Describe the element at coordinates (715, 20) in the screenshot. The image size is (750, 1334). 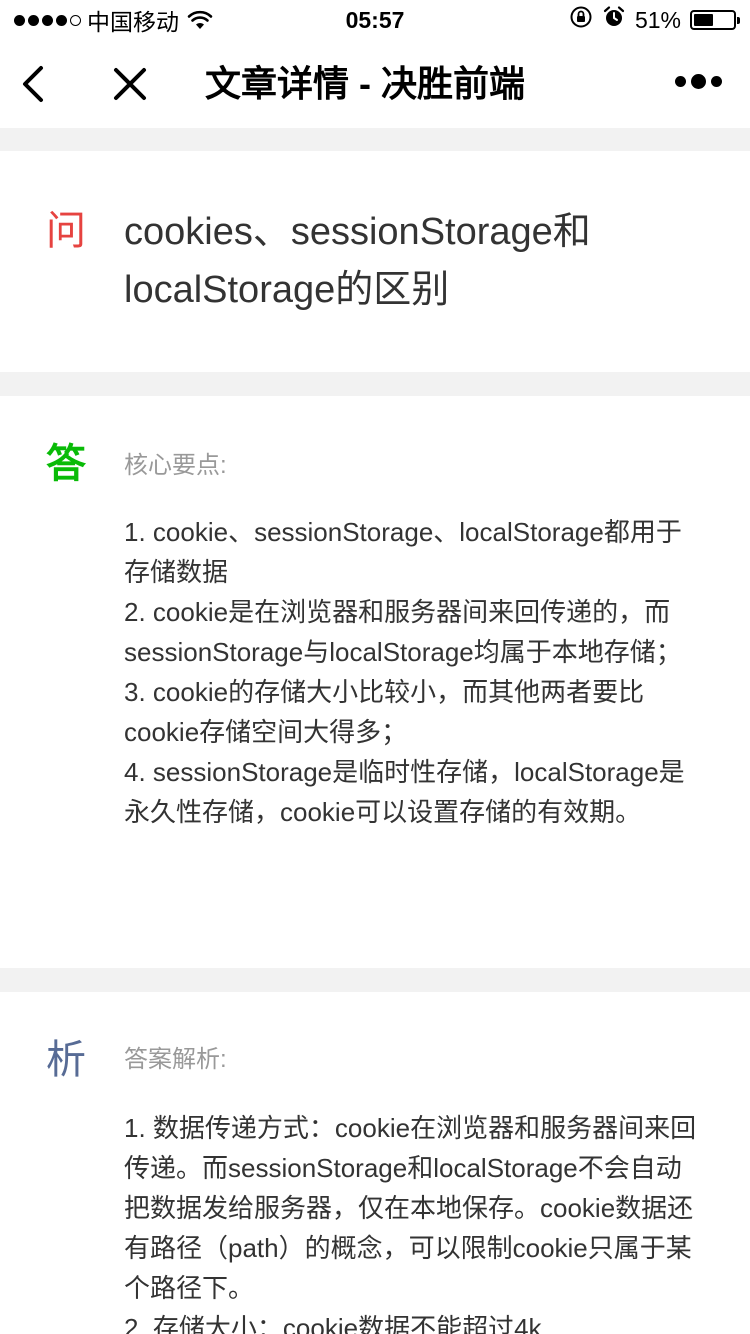
I see `battery-icon` at that location.